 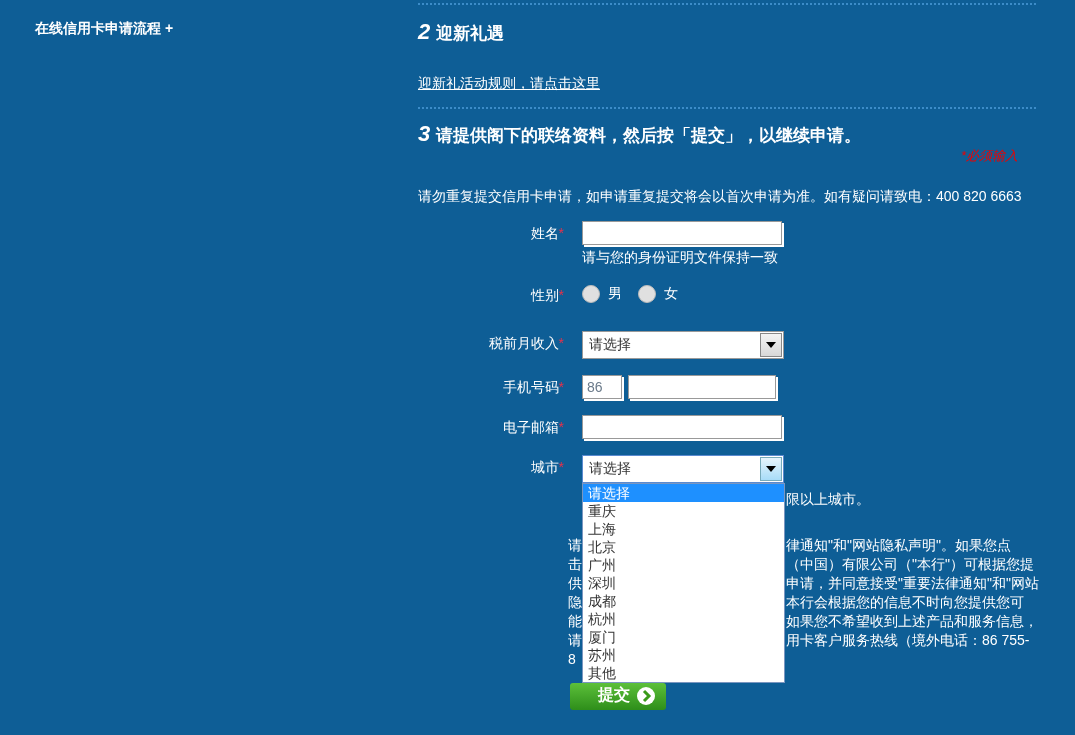 I want to click on terms-text: （中国）有限公司（"本行"）可根据您提, so click(x=910, y=564).